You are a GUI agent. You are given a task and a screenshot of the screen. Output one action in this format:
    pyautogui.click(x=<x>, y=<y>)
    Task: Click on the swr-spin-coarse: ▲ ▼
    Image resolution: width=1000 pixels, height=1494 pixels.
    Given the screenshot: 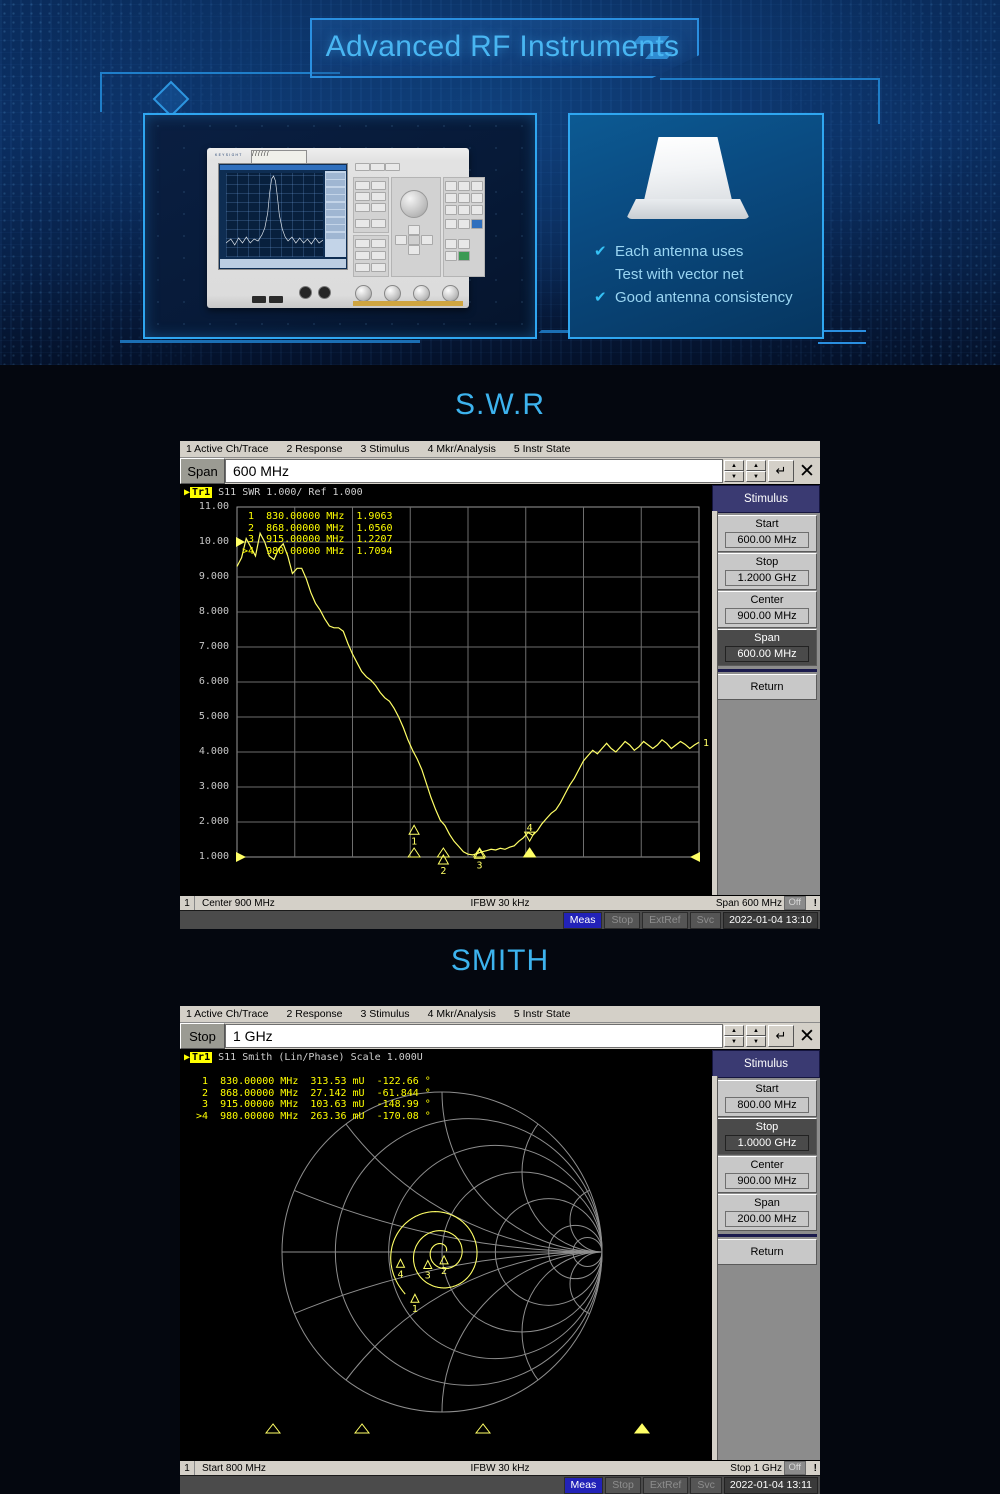 What is the action you would take?
    pyautogui.click(x=734, y=471)
    